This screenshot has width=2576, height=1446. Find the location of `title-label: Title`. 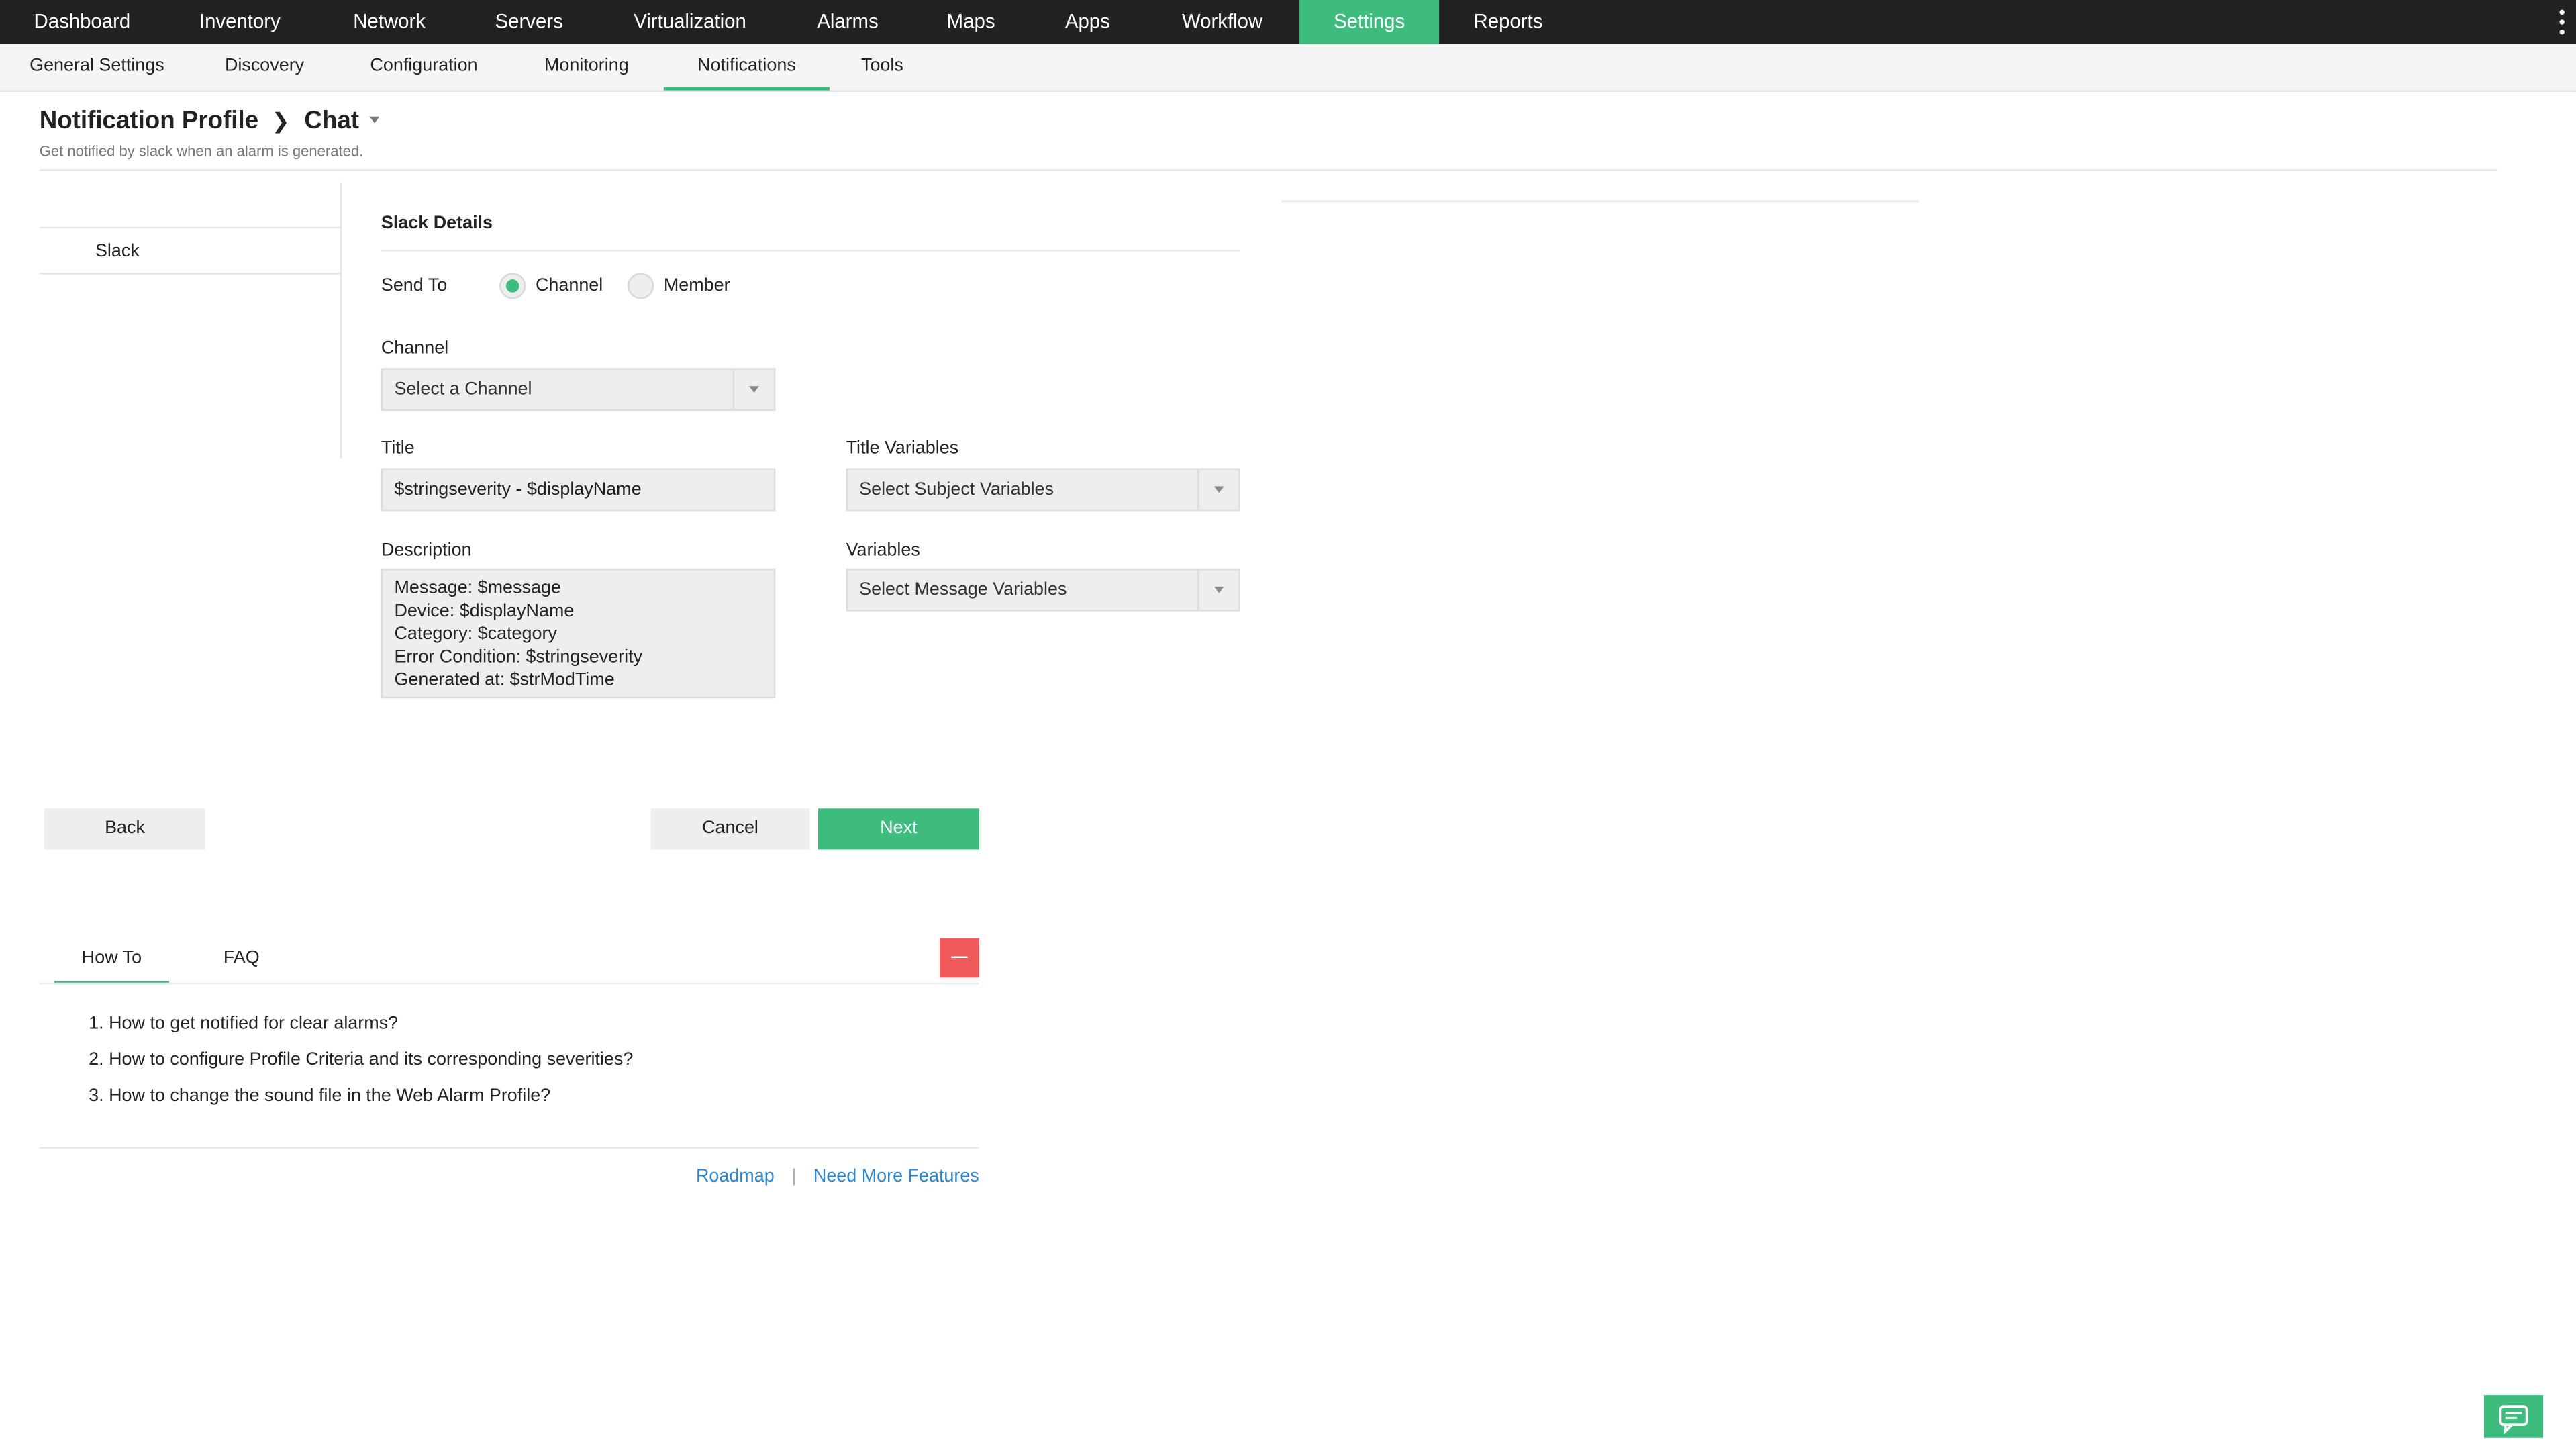

title-label: Title is located at coordinates (398, 448).